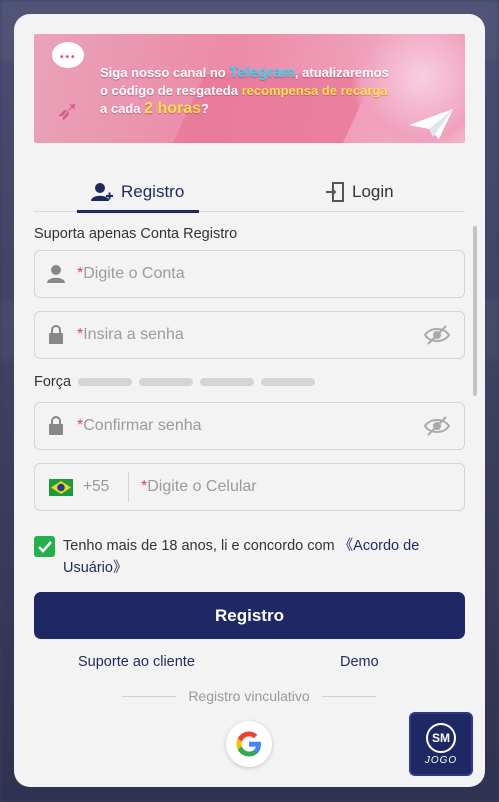  What do you see at coordinates (56, 274) in the screenshot?
I see `user-icon` at bounding box center [56, 274].